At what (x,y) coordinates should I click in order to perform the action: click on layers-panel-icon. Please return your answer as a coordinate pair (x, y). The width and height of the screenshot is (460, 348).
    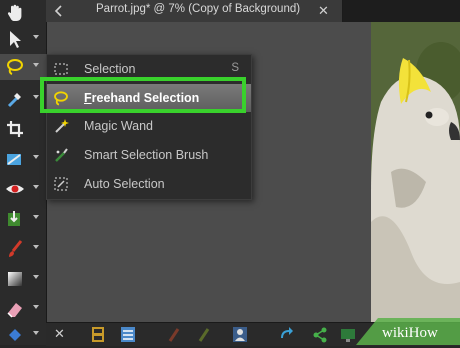
    Looking at the image, I should click on (128, 334).